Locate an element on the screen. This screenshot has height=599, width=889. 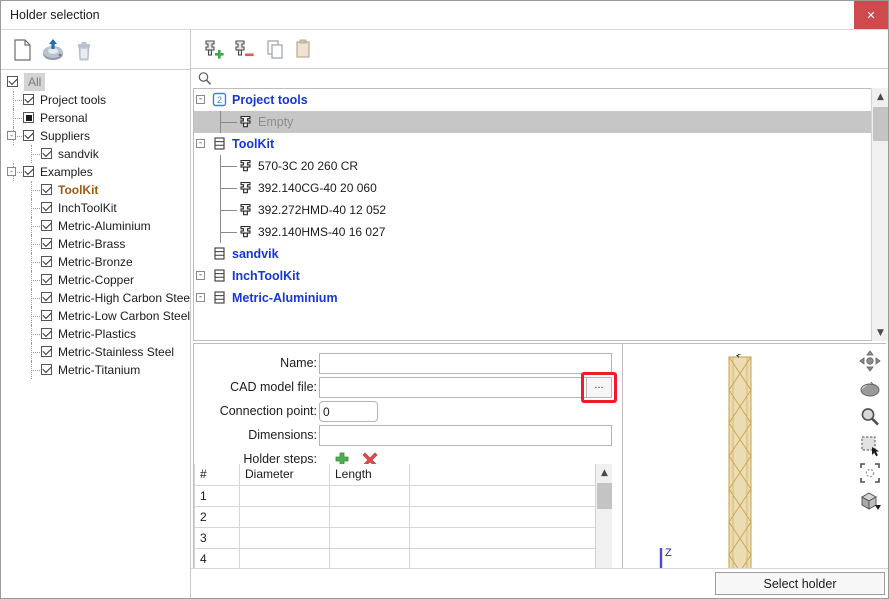
delete-icon is located at coordinates (84, 50).